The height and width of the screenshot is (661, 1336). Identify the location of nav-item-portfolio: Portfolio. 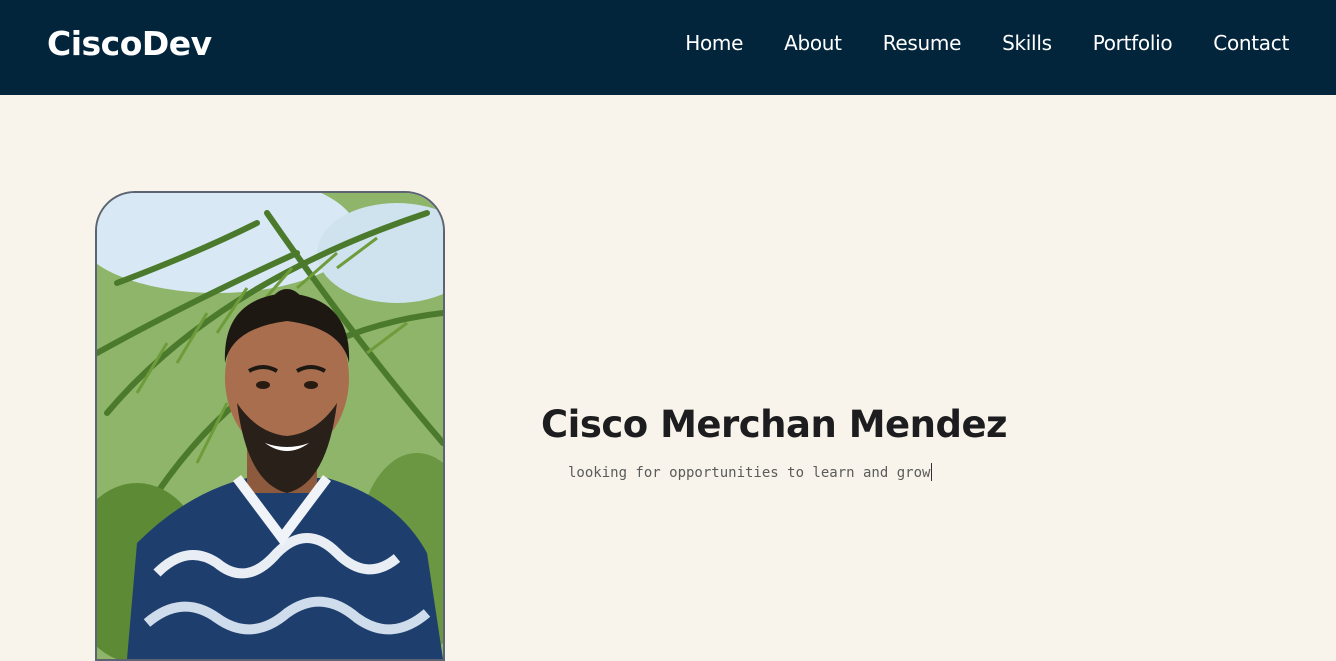
(1133, 43).